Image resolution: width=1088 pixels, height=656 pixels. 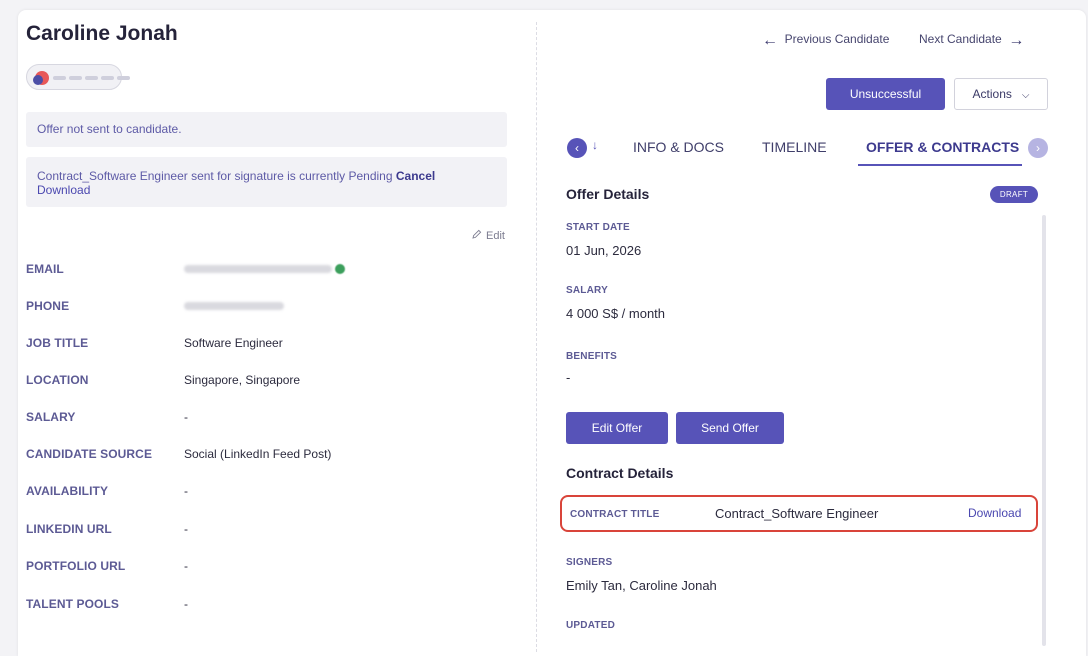 I want to click on field-label: PORTFOLIO URL, so click(x=76, y=566).